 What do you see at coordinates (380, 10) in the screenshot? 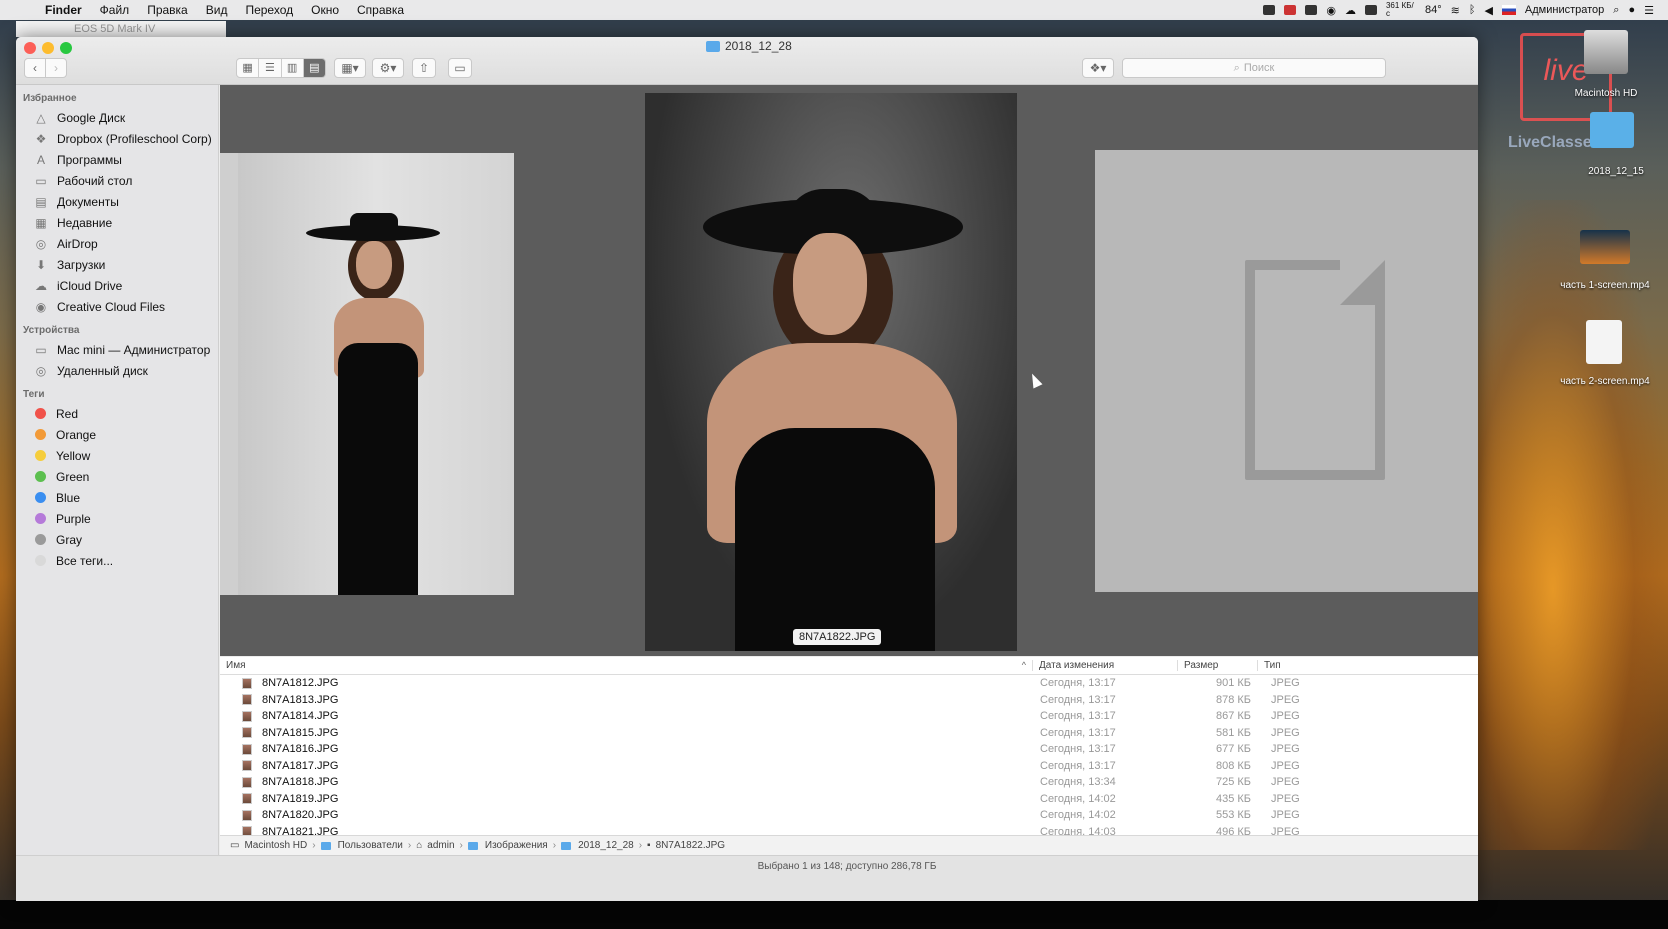
I see `menu-help: Справка` at bounding box center [380, 10].